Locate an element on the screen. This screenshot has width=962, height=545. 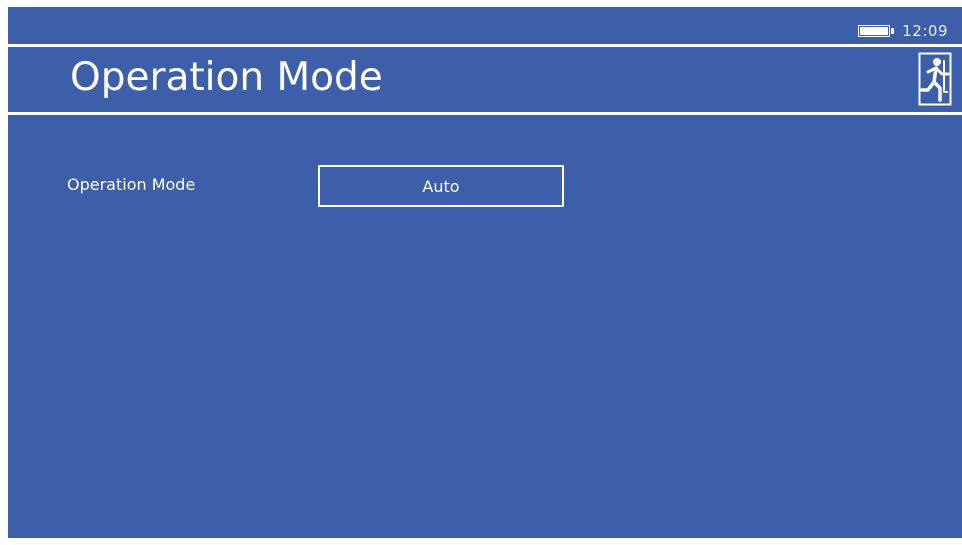
operation-mode-value: Auto is located at coordinates (441, 186).